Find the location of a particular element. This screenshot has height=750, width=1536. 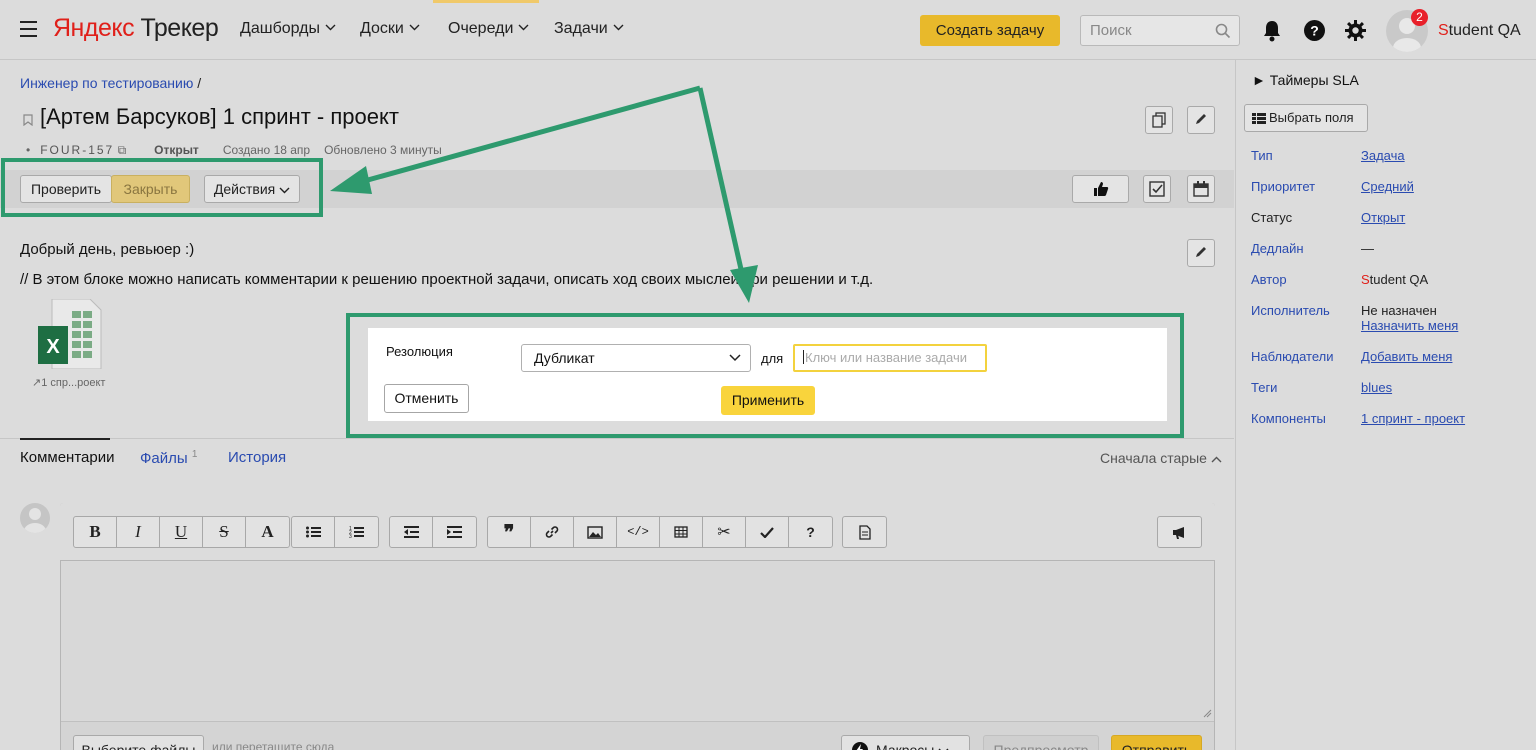

drag-hint: или перетащите сюда is located at coordinates (273, 745).